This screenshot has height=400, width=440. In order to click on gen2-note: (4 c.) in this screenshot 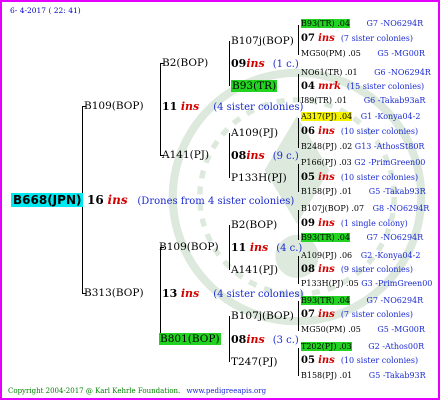, I will do `click(289, 248)`.